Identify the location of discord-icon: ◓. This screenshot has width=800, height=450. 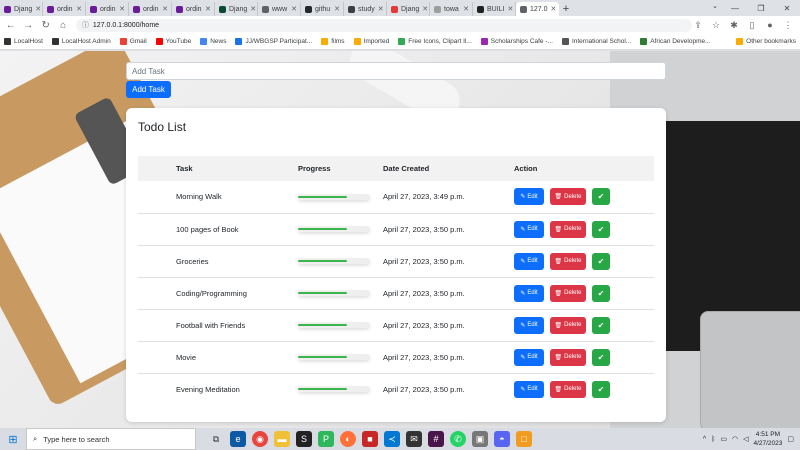
(502, 439).